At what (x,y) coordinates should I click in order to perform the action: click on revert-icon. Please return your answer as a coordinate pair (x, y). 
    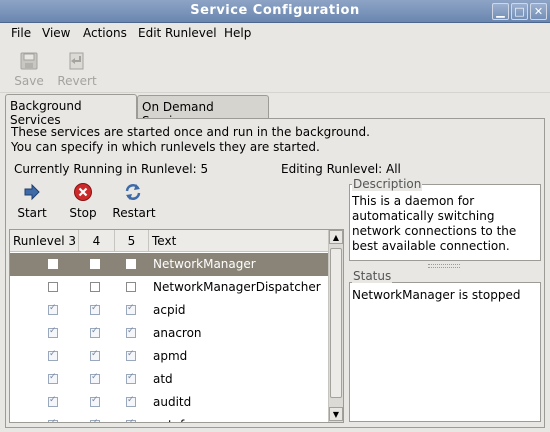
    Looking at the image, I should click on (76, 61).